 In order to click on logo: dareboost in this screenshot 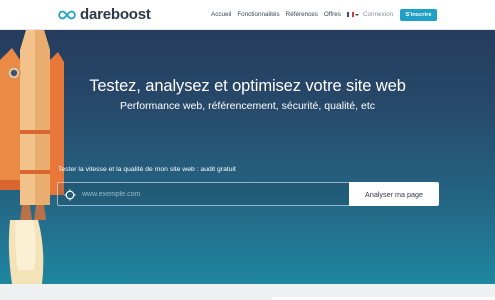, I will do `click(104, 15)`.